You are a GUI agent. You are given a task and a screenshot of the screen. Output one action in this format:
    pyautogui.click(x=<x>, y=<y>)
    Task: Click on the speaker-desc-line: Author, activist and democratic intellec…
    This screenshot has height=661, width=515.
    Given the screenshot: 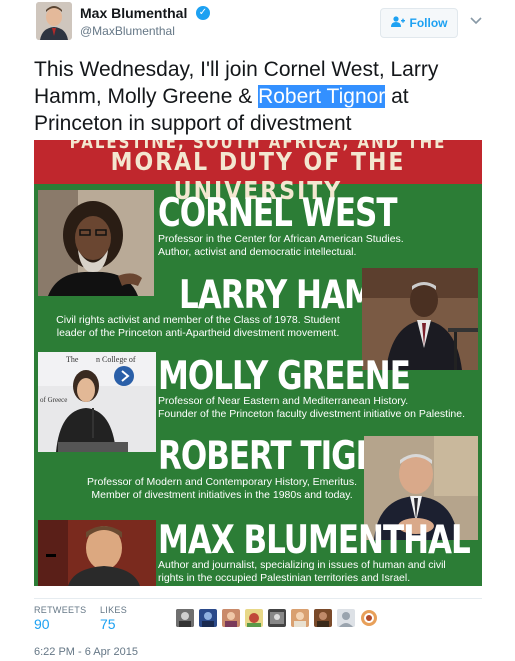 What is the action you would take?
    pyautogui.click(x=257, y=252)
    